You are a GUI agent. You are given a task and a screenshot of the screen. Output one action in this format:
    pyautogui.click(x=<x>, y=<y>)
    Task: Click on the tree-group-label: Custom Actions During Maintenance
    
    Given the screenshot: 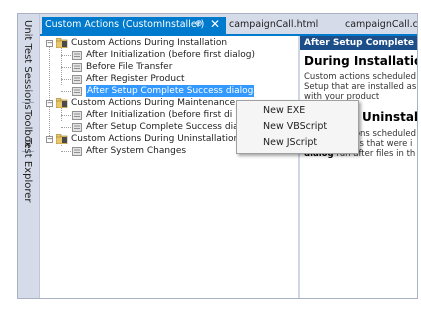 What is the action you would take?
    pyautogui.click(x=153, y=103)
    